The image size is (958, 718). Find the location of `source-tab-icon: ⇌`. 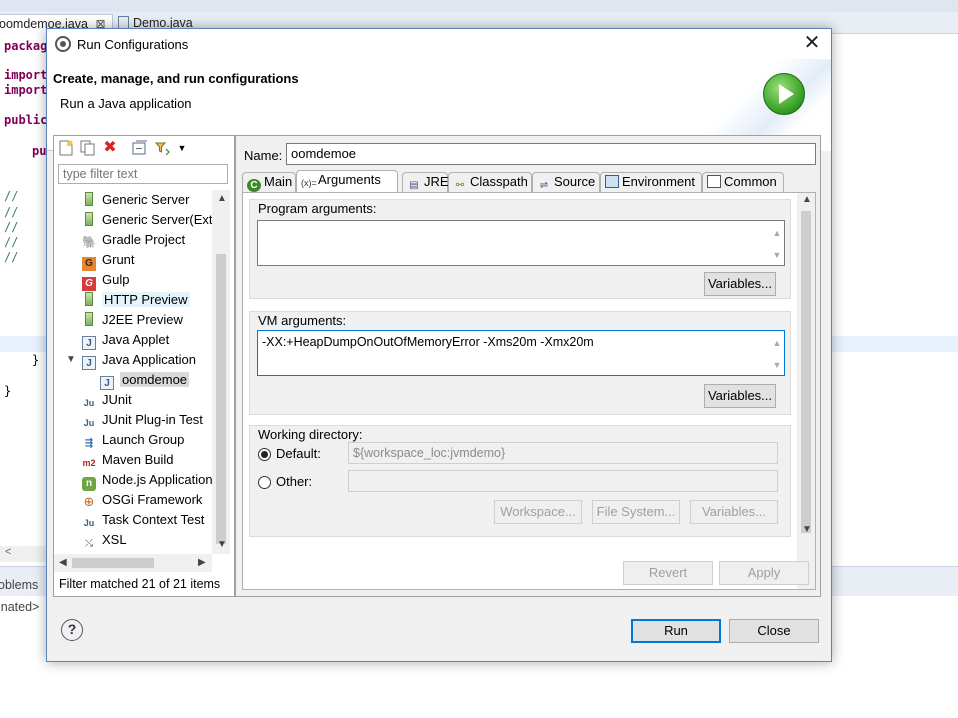

source-tab-icon: ⇌ is located at coordinates (544, 185).